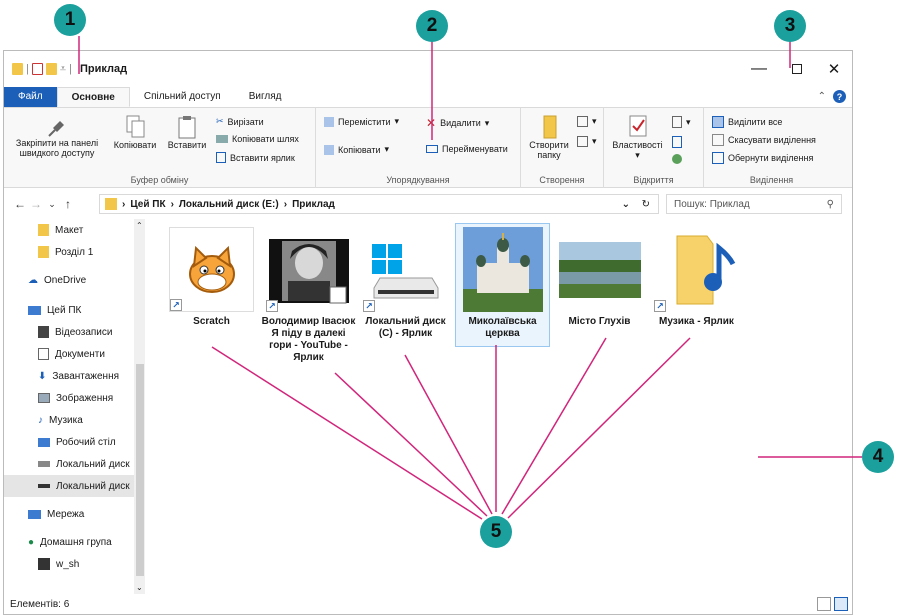 The width and height of the screenshot is (897, 615). Describe the element at coordinates (646, 204) in the screenshot. I see `refresh-icon: ↻` at that location.